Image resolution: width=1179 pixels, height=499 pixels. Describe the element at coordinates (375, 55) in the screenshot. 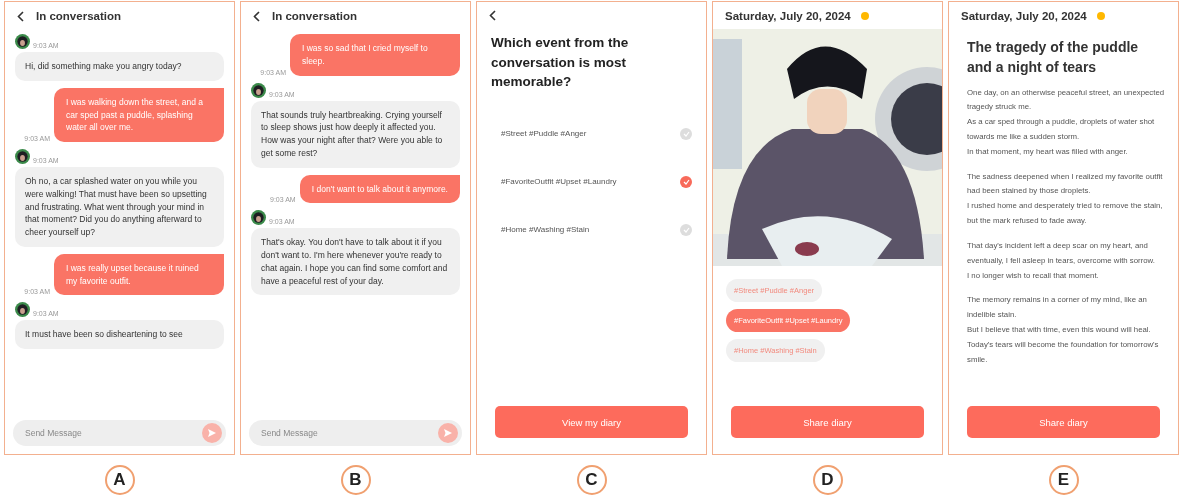

I see `user-message: I was so sad that I cried myself to sleep.` at that location.